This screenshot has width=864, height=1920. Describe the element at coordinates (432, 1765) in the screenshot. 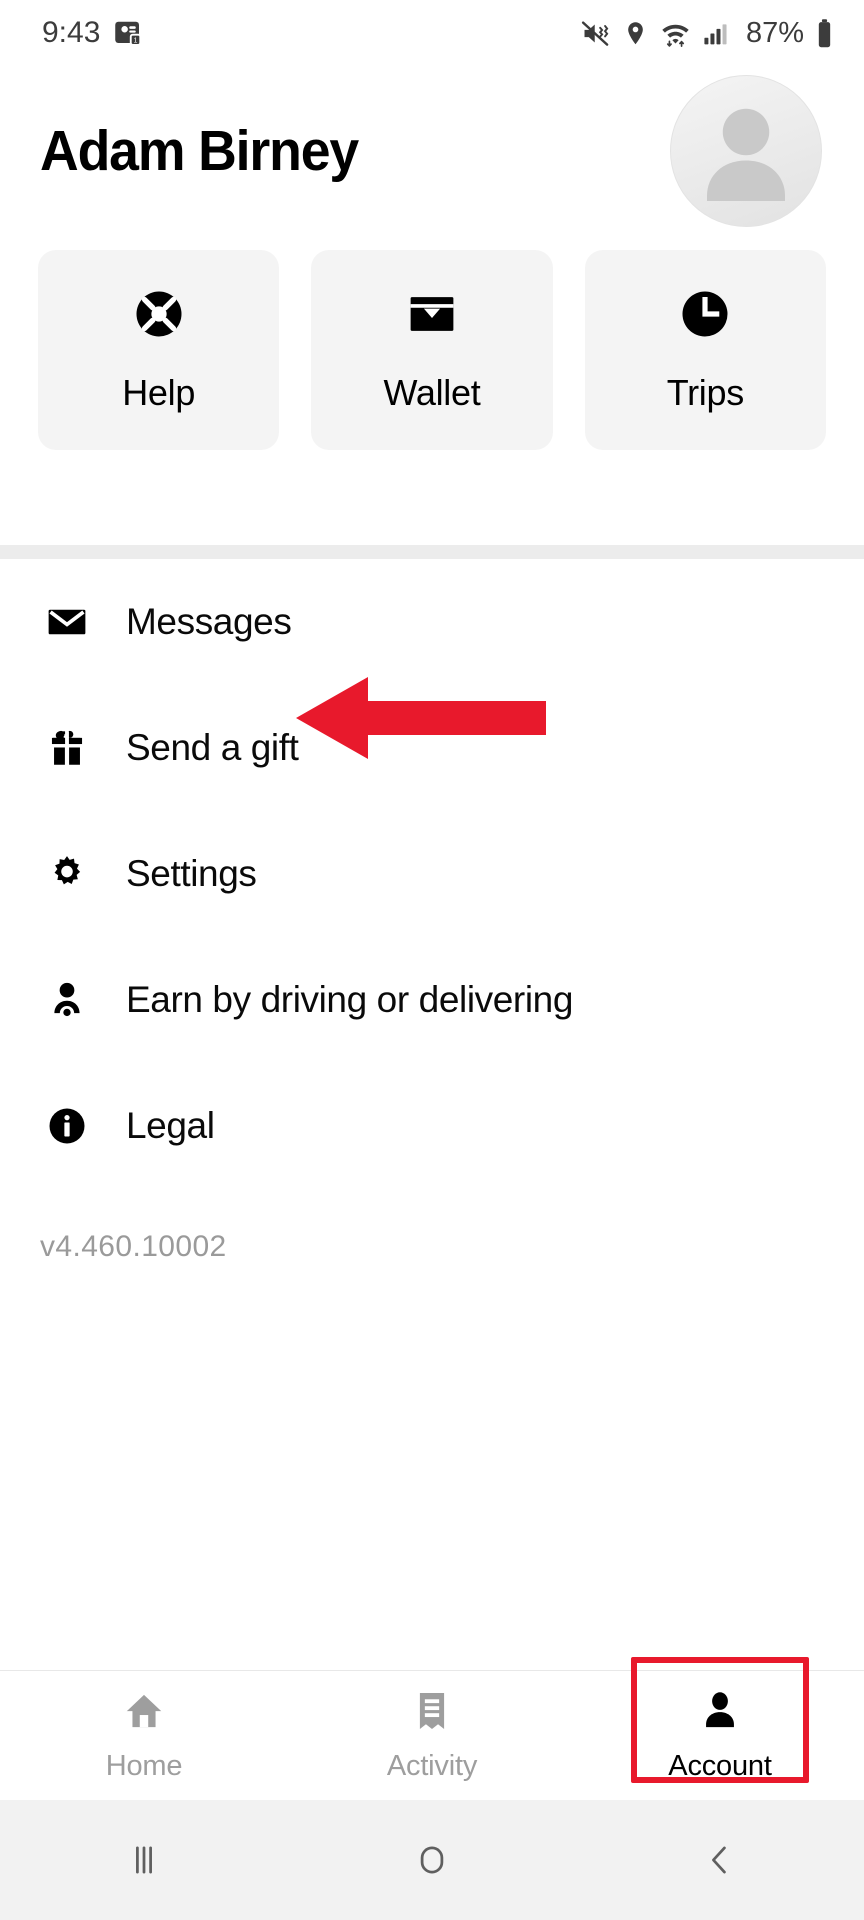

I see `tab-activity-label: Activity` at that location.